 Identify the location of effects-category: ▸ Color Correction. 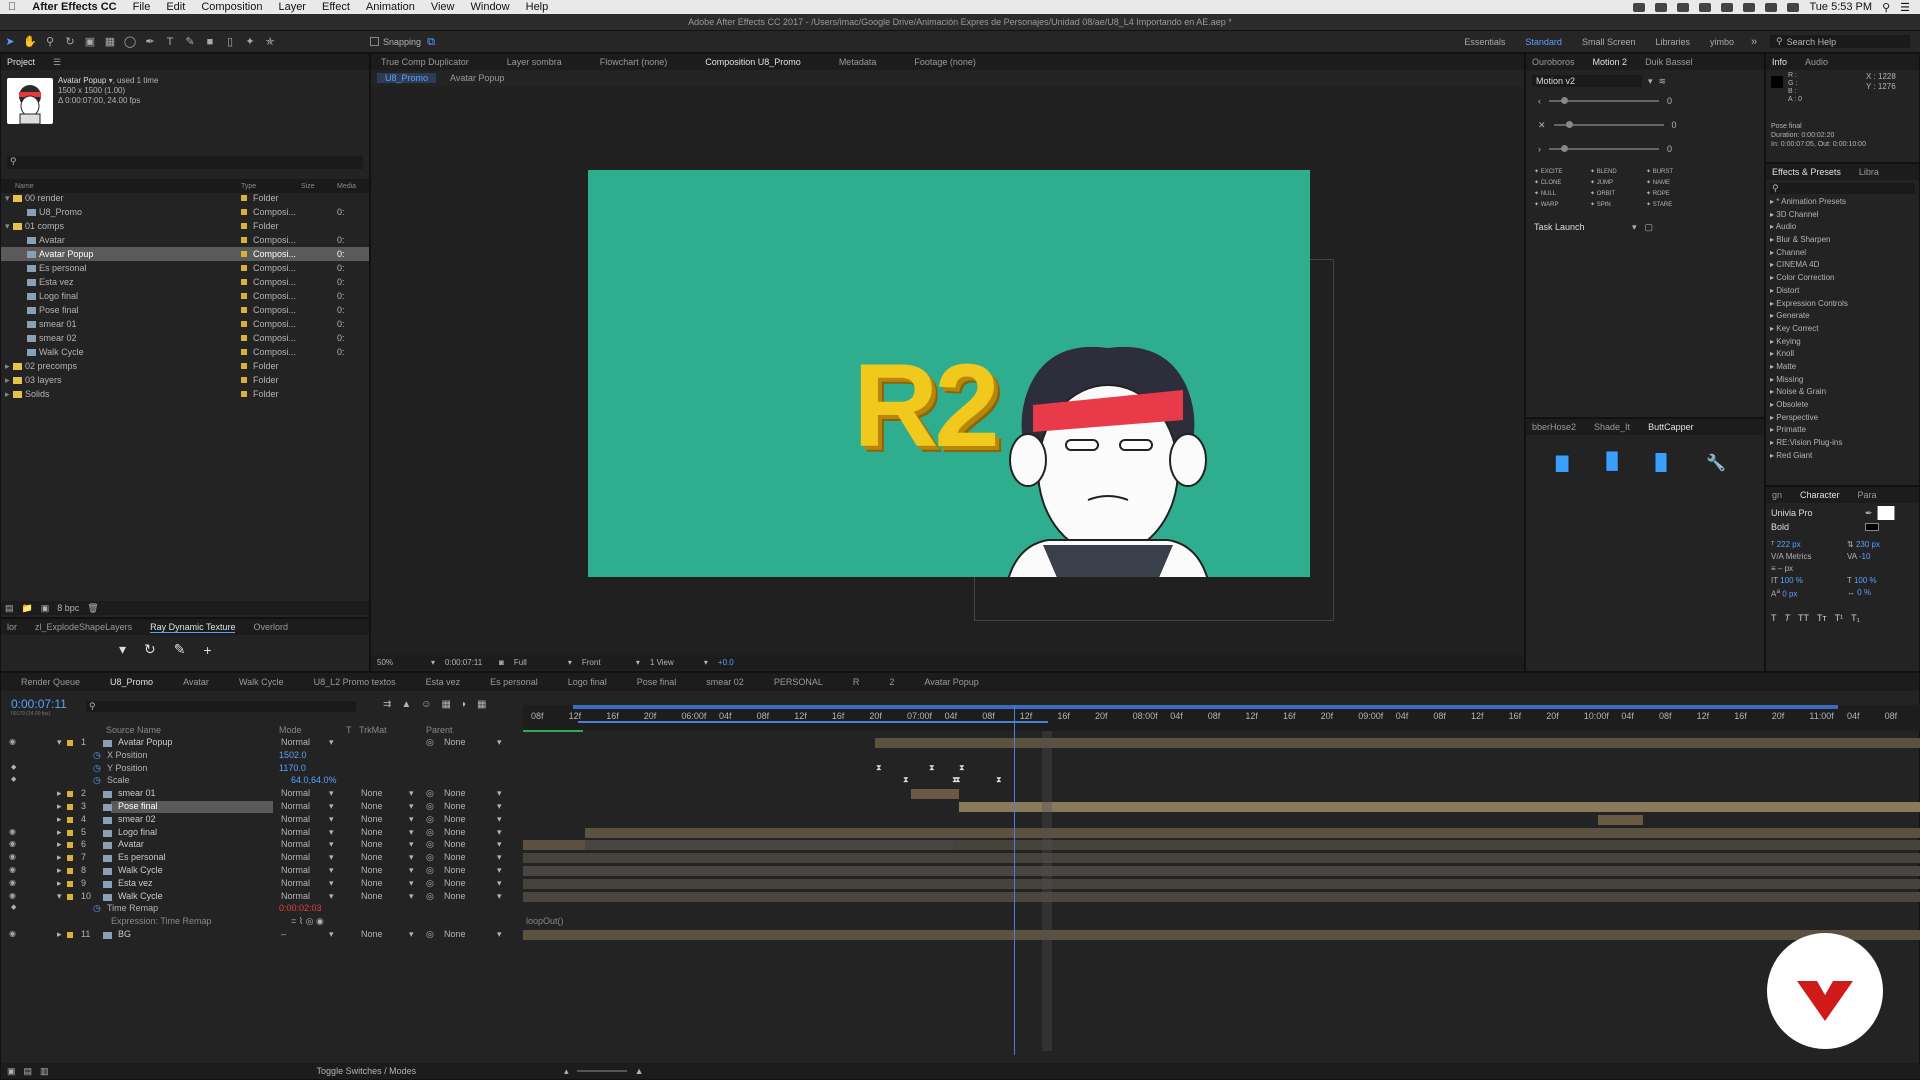
(1842, 279).